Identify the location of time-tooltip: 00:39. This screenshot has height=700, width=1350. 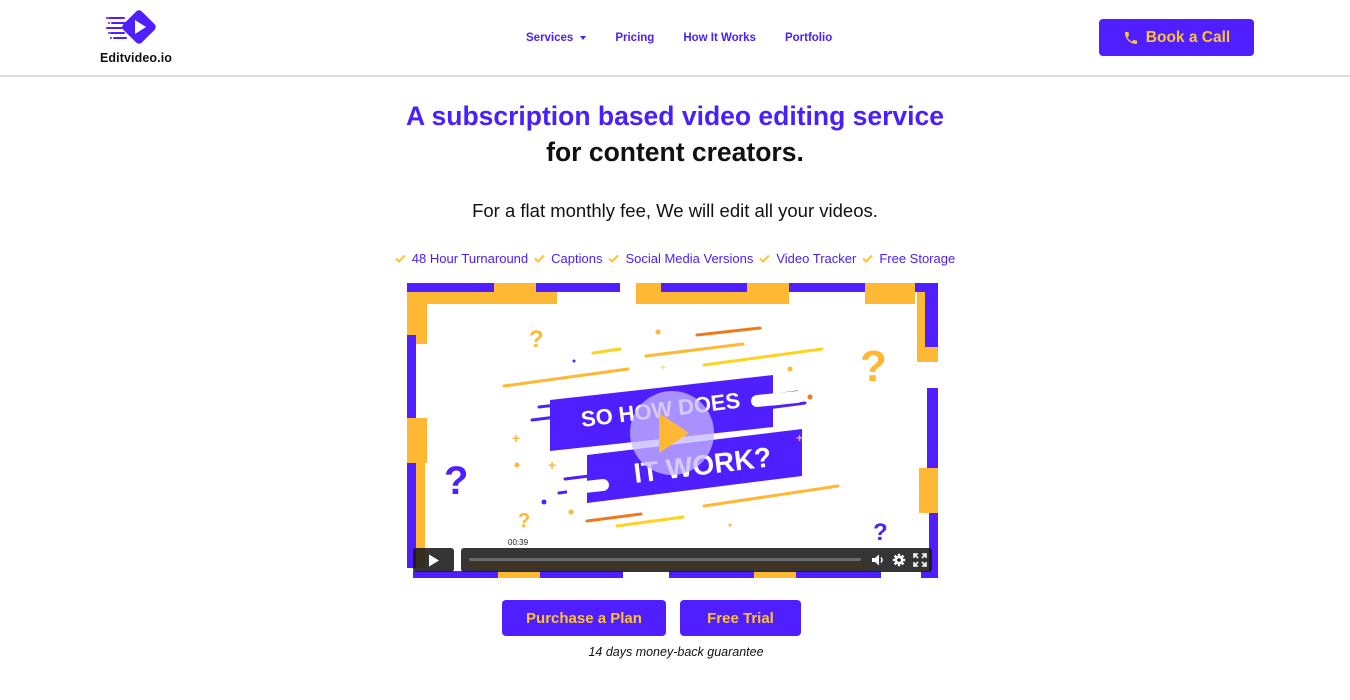
(518, 542).